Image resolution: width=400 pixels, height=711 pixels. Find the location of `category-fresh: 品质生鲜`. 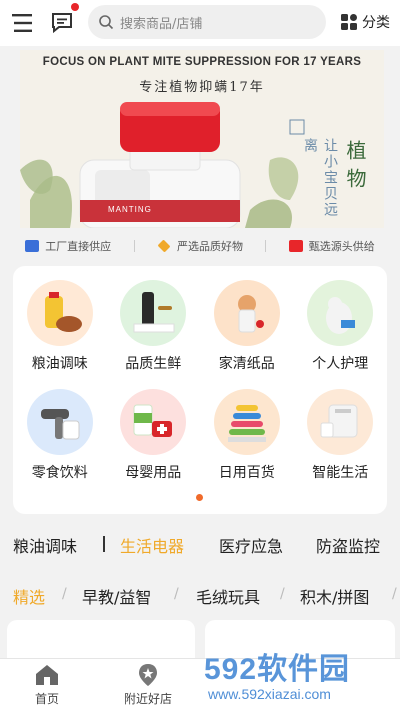

category-fresh: 品质生鲜 is located at coordinates (154, 326).